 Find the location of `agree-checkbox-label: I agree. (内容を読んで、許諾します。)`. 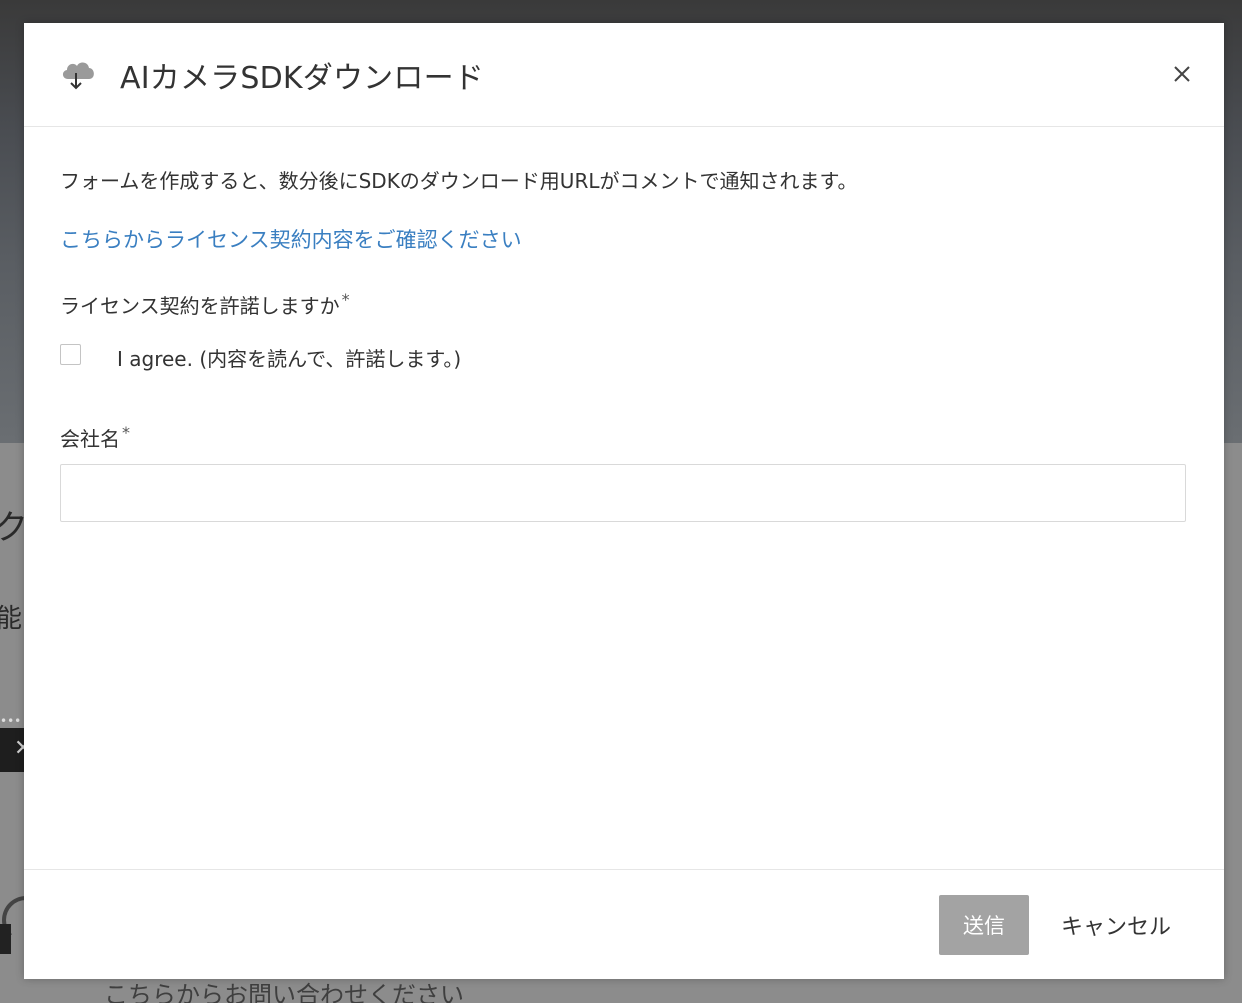

agree-checkbox-label: I agree. (内容を読んで、許諾します。) is located at coordinates (289, 357).